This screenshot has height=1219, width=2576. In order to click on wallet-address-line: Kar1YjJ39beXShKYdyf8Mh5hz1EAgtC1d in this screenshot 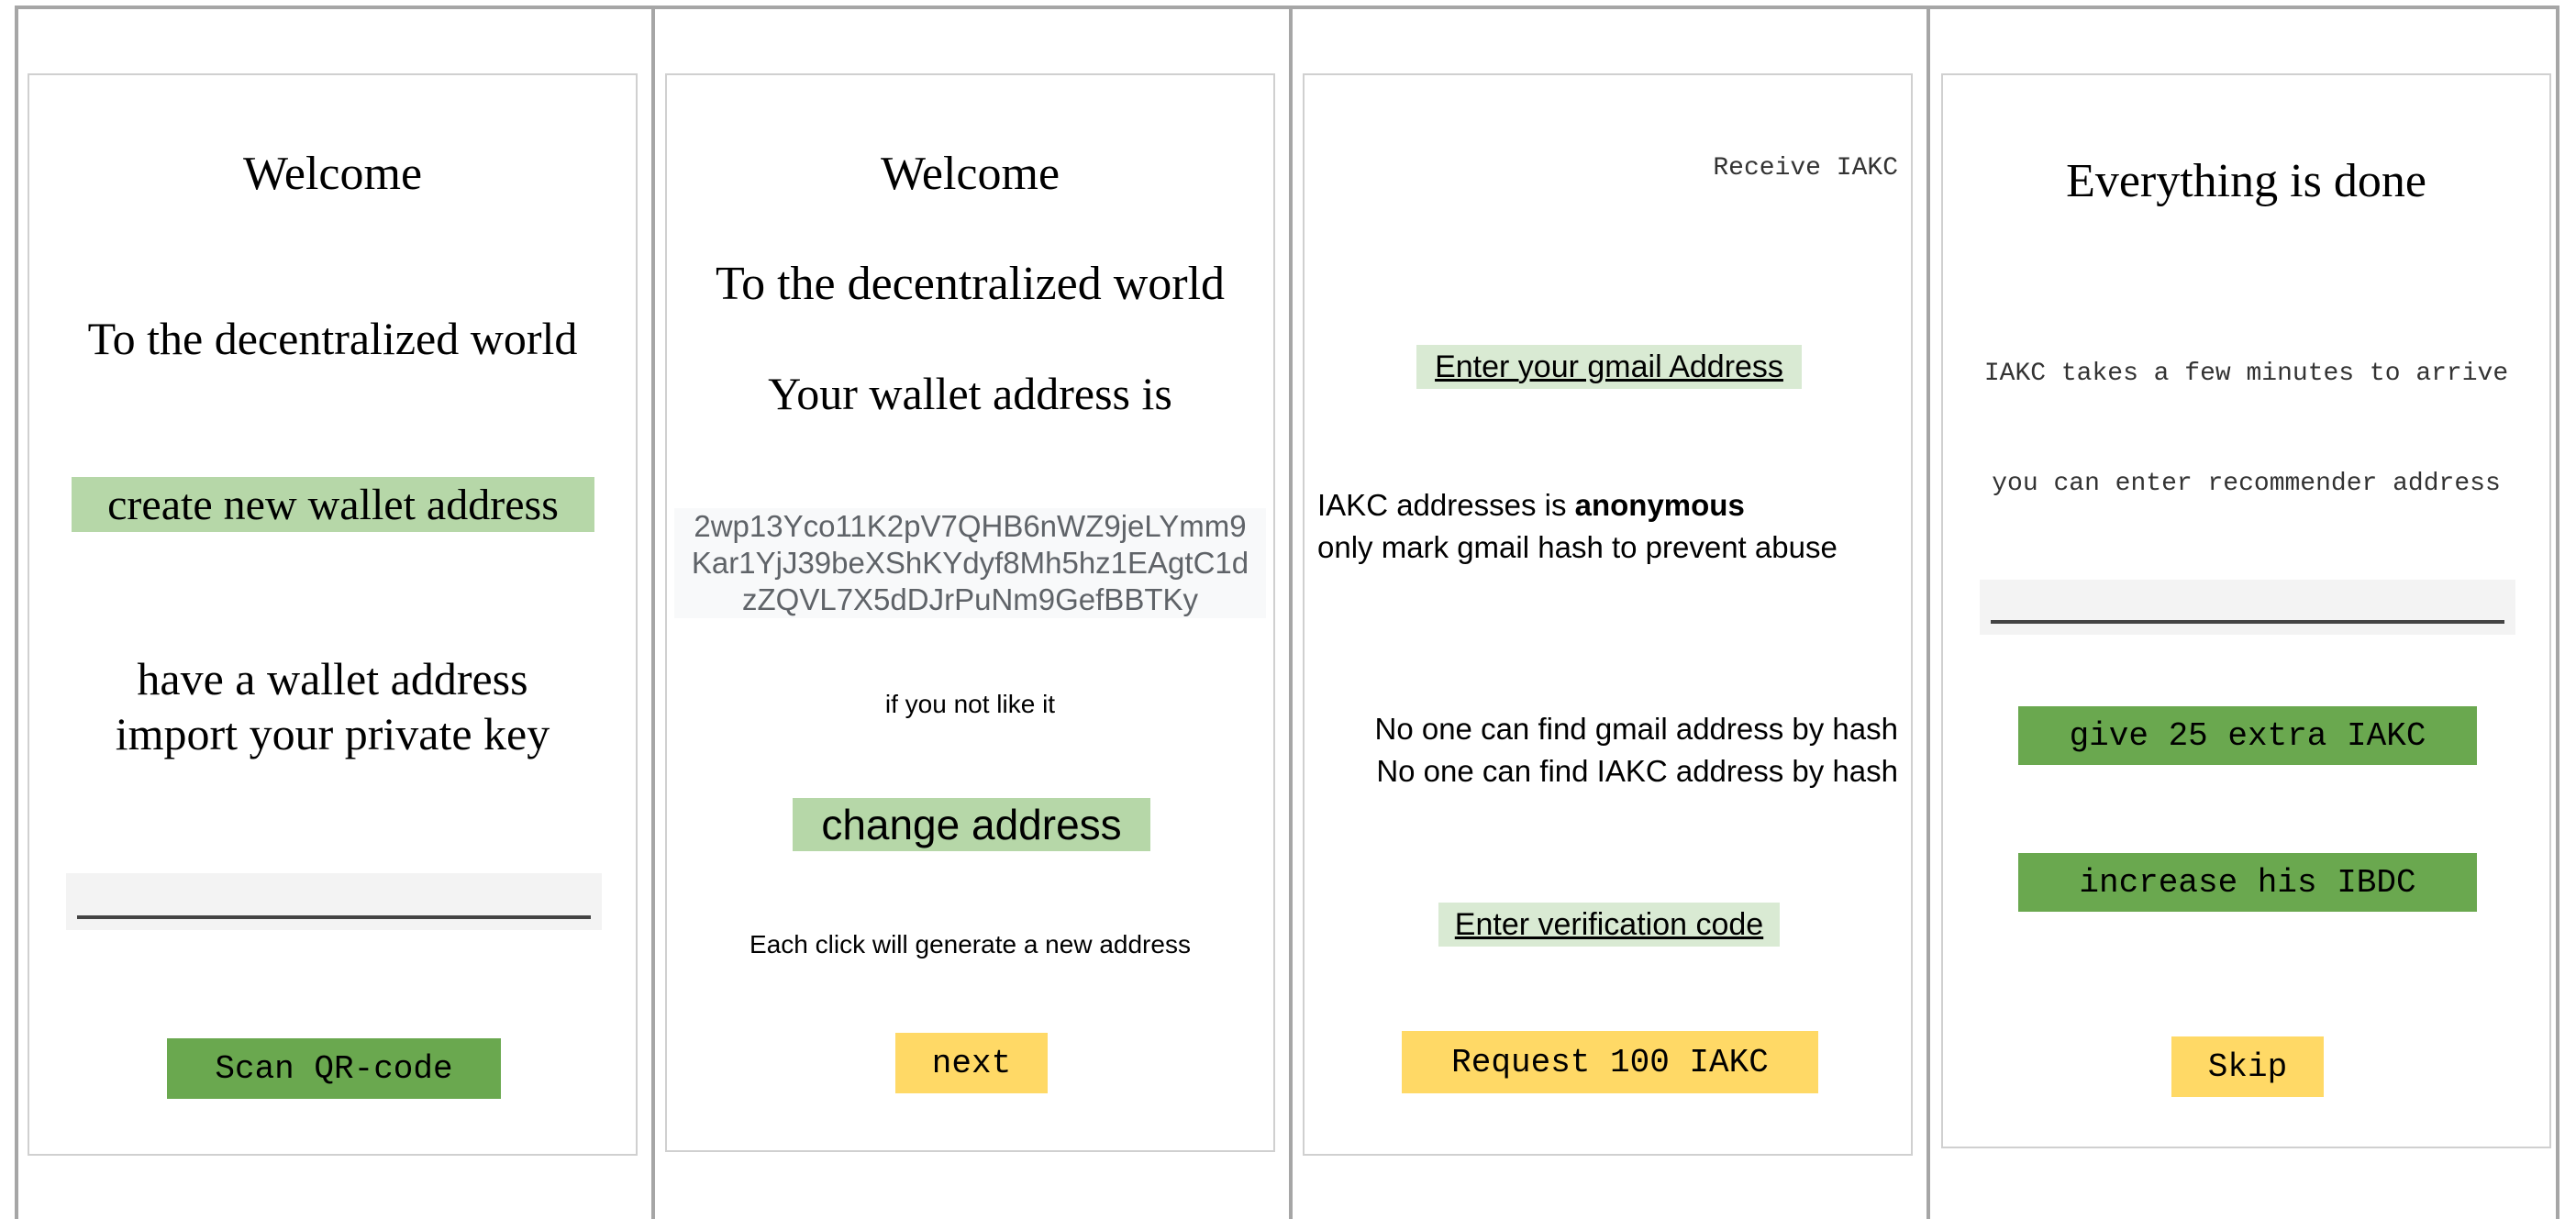, I will do `click(970, 563)`.